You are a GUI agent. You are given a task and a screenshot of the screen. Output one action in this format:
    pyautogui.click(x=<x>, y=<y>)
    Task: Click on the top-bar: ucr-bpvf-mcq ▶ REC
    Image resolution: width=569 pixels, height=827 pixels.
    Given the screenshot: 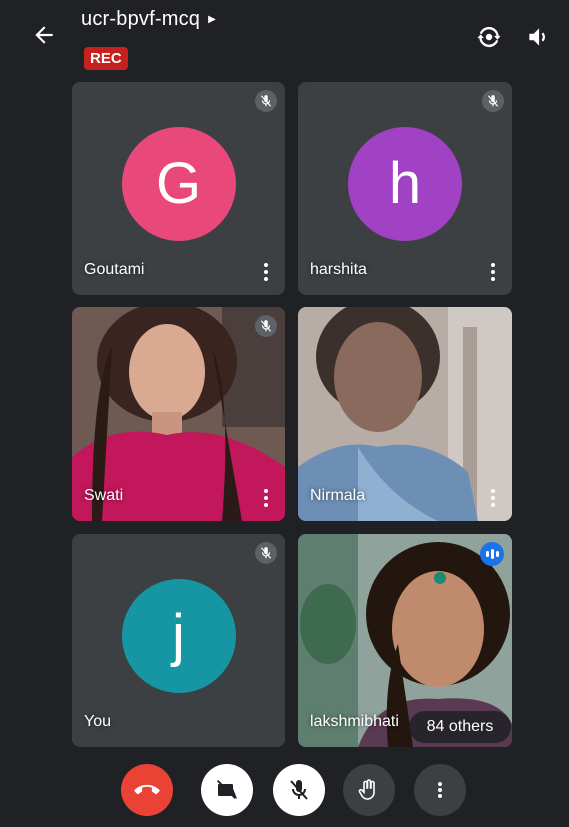 What is the action you would take?
    pyautogui.click(x=287, y=39)
    